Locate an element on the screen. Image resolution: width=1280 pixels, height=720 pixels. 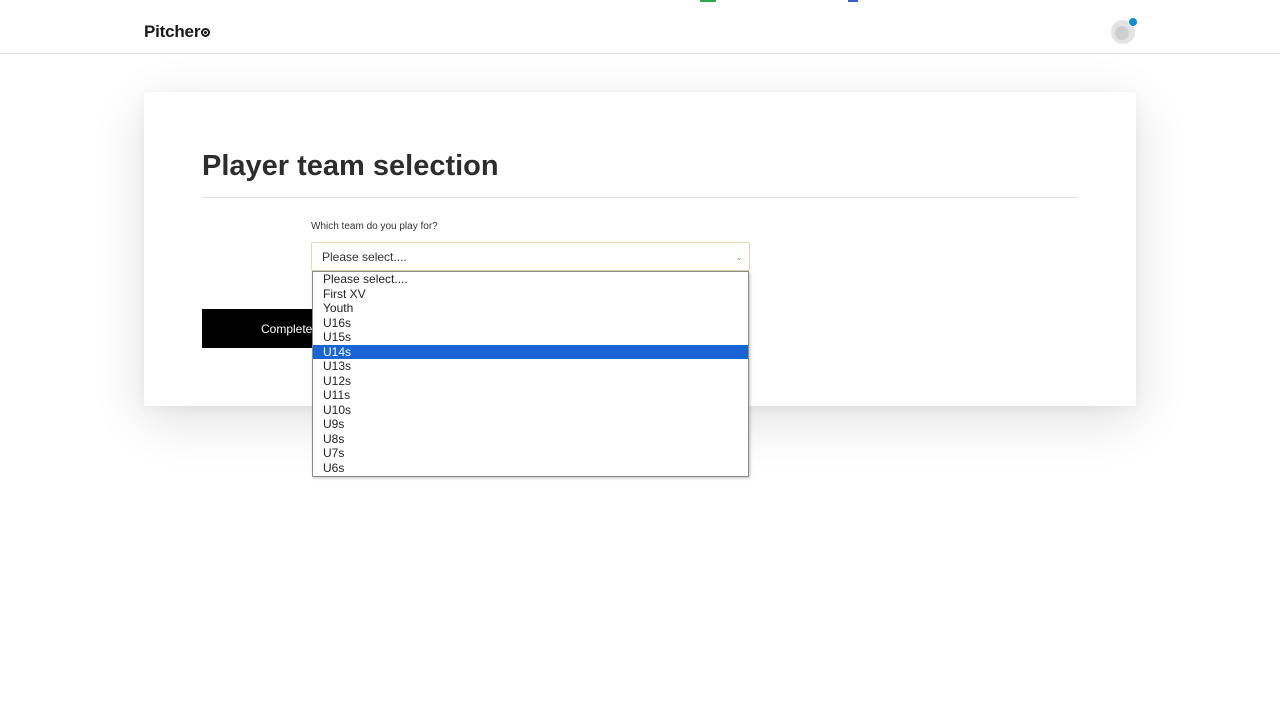
team-option: U11s is located at coordinates (530, 395).